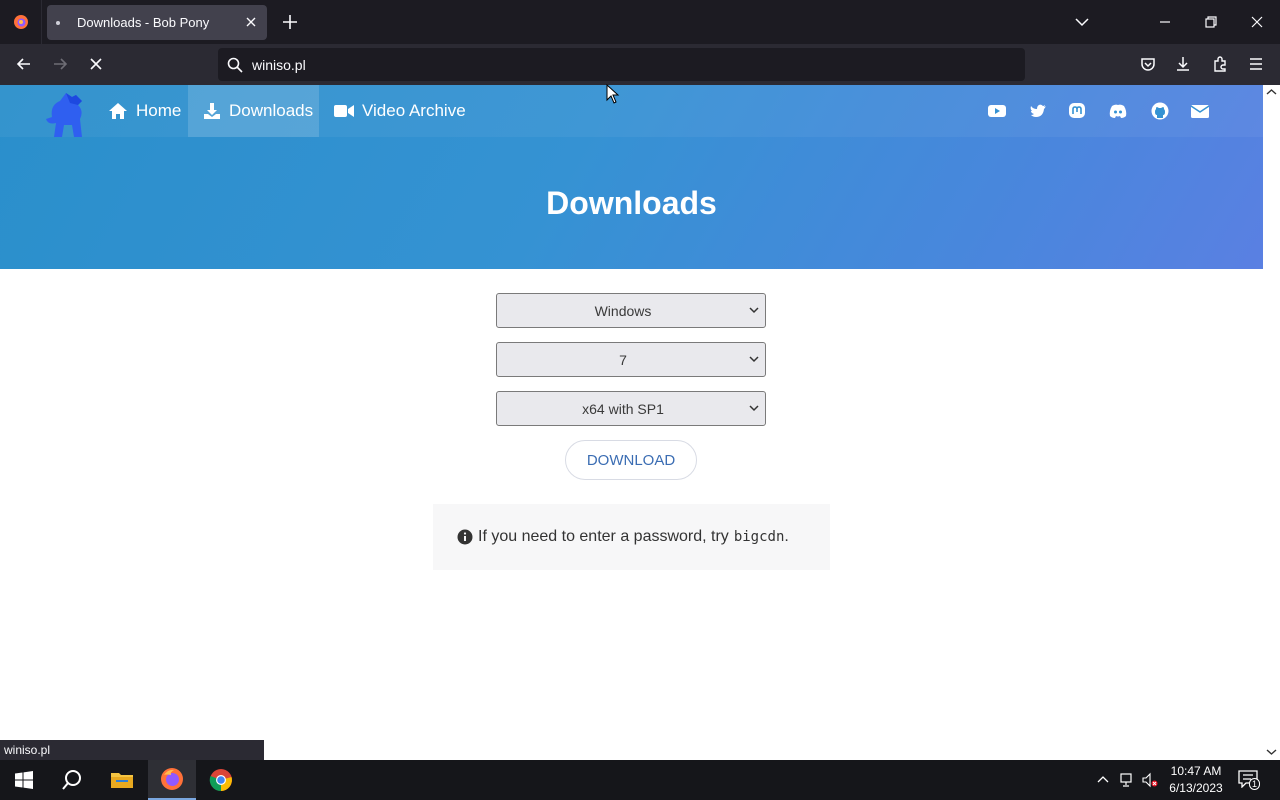 This screenshot has width=1280, height=800. What do you see at coordinates (290, 22) in the screenshot?
I see `new-tab-icon` at bounding box center [290, 22].